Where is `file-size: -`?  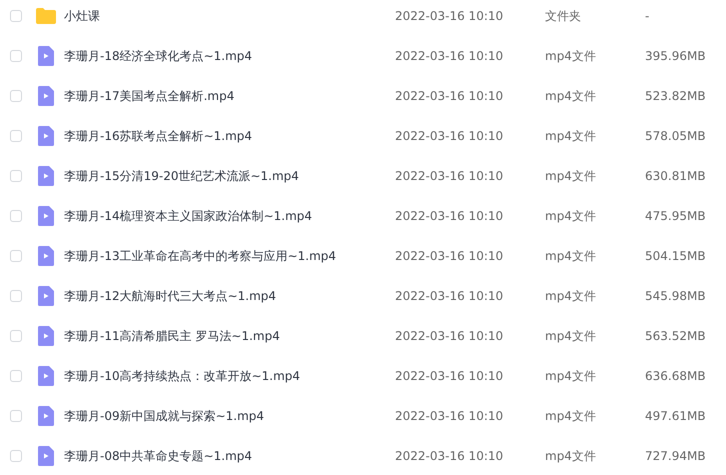 file-size: - is located at coordinates (647, 16).